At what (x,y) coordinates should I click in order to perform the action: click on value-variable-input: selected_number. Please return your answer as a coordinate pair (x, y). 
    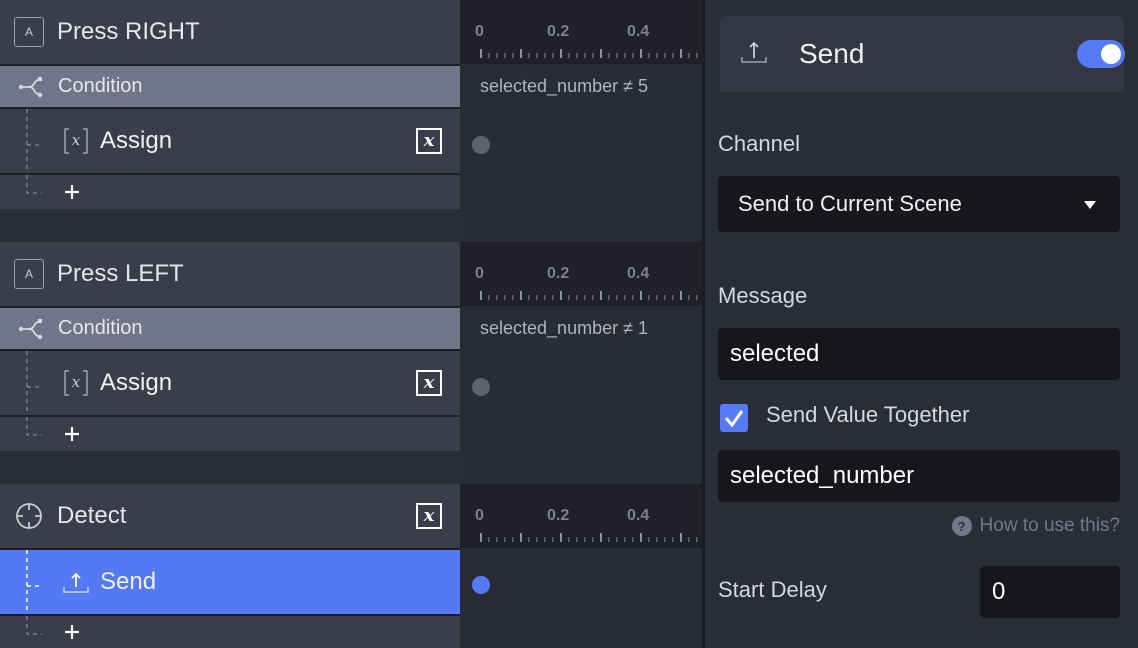
    Looking at the image, I should click on (919, 476).